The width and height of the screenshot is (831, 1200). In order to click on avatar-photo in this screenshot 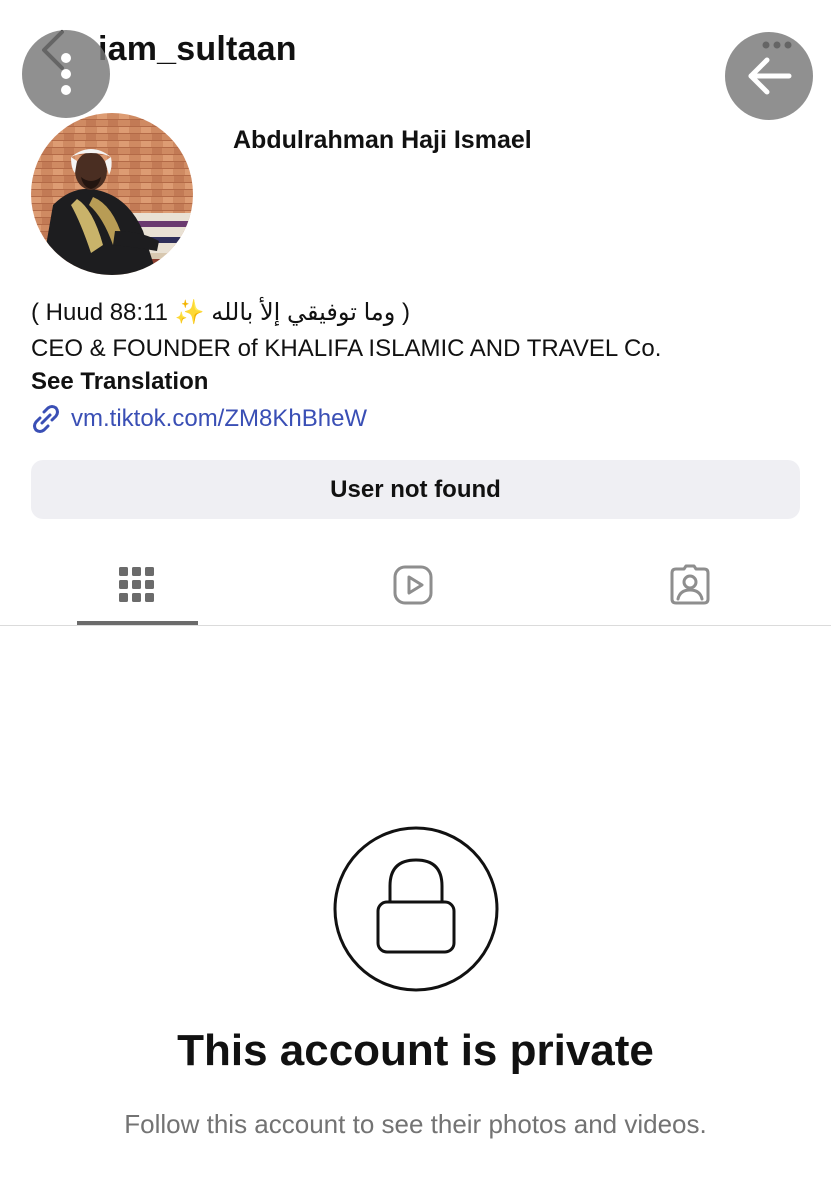, I will do `click(112, 194)`.